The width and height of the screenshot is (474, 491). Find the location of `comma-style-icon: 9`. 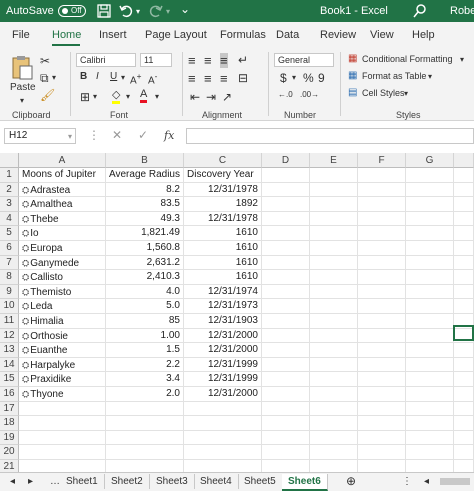

comma-style-icon: 9 is located at coordinates (321, 78).